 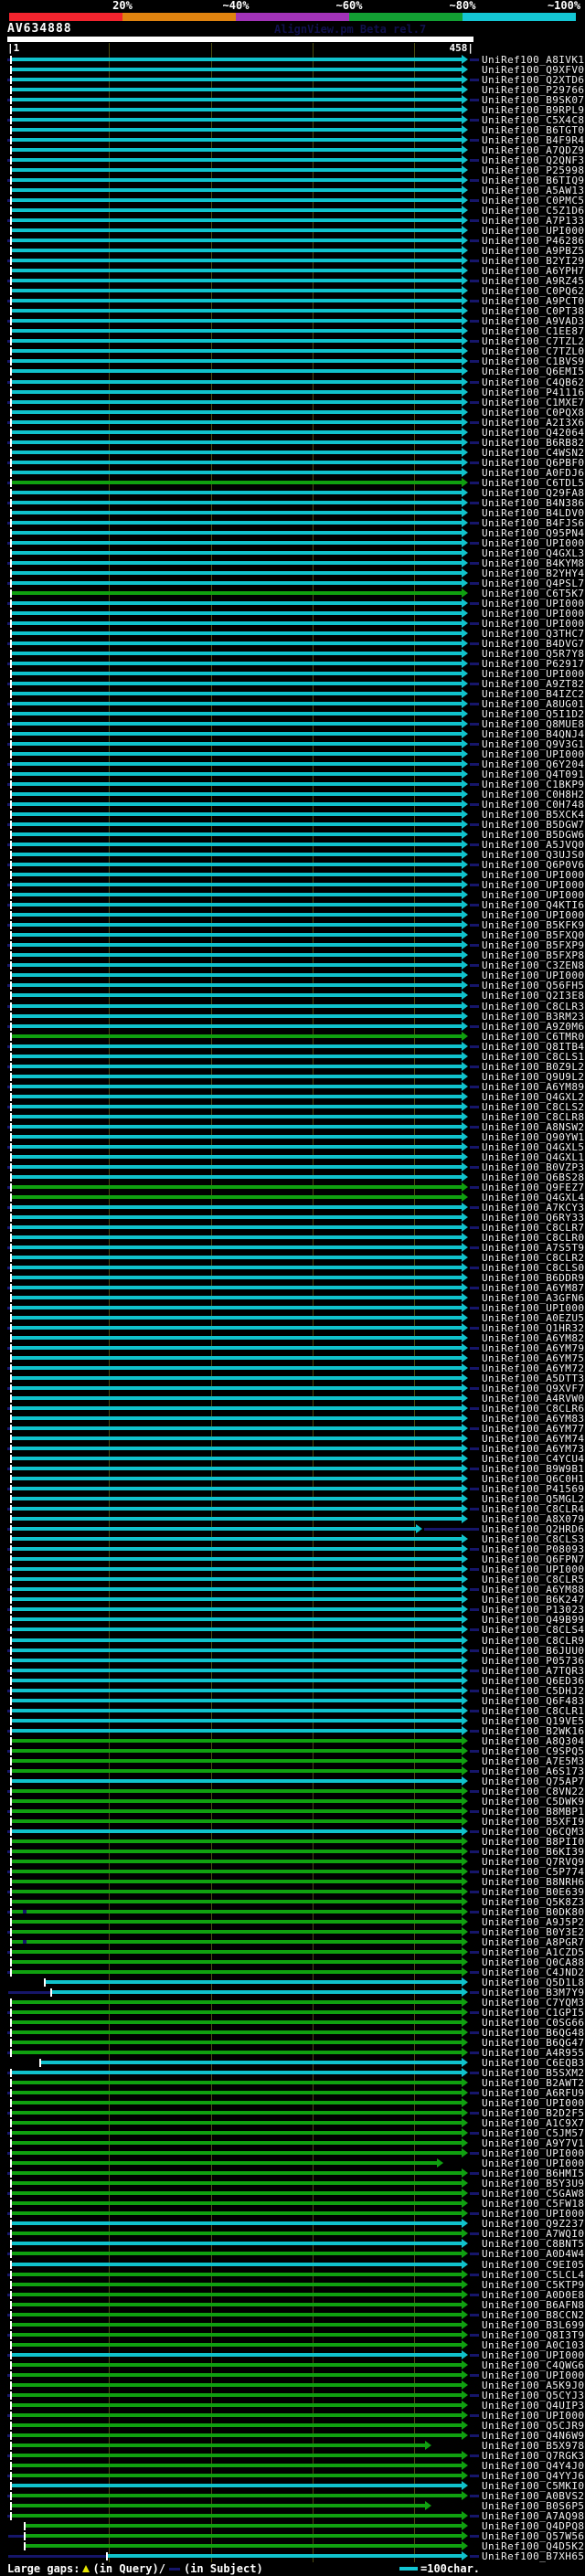 I want to click on hit-label: UniRef100_C8CLS4, so click(x=534, y=1630).